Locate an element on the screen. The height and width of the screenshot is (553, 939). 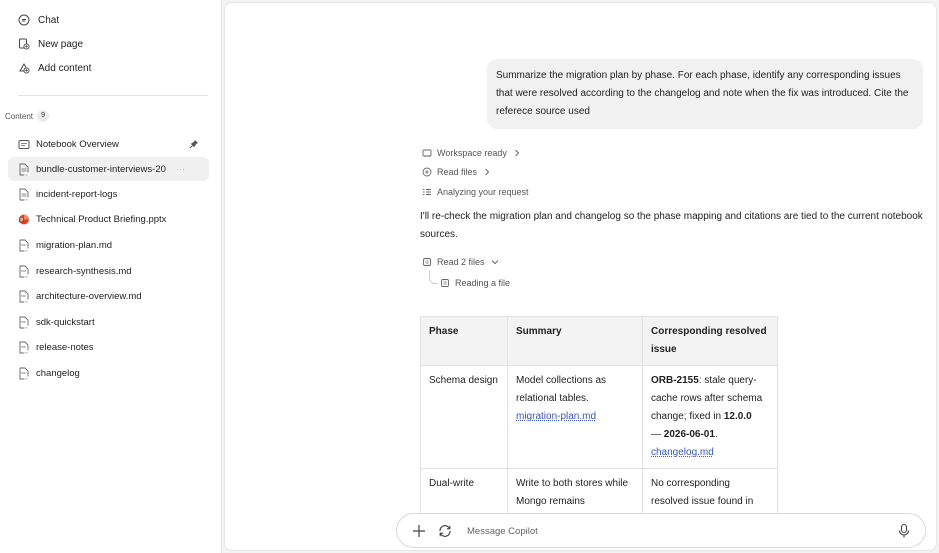
microphone-icon is located at coordinates (904, 531).